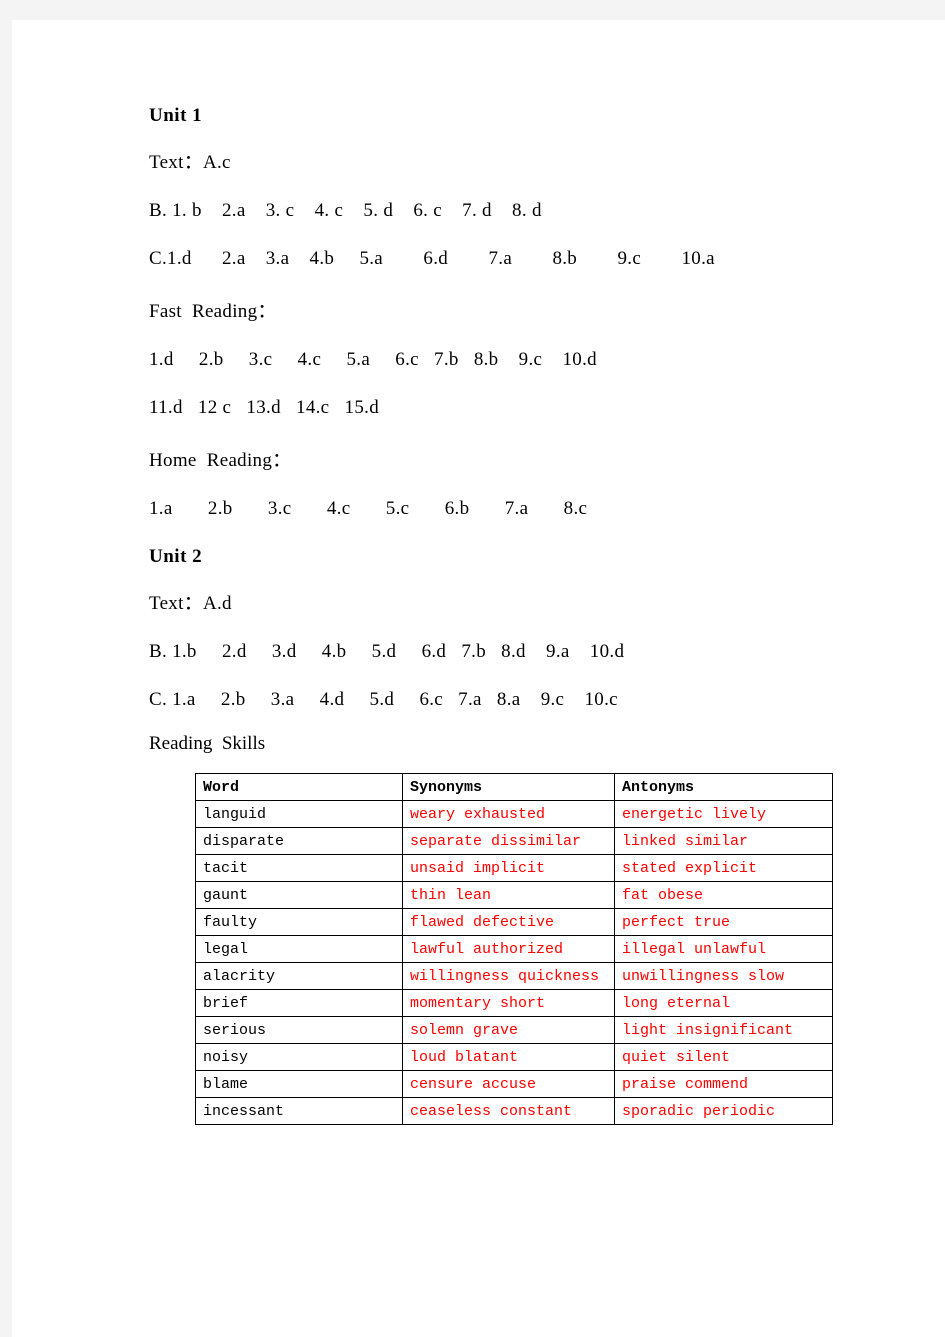  I want to click on unit-1-text-answer-line: Text：A.c, so click(190, 162).